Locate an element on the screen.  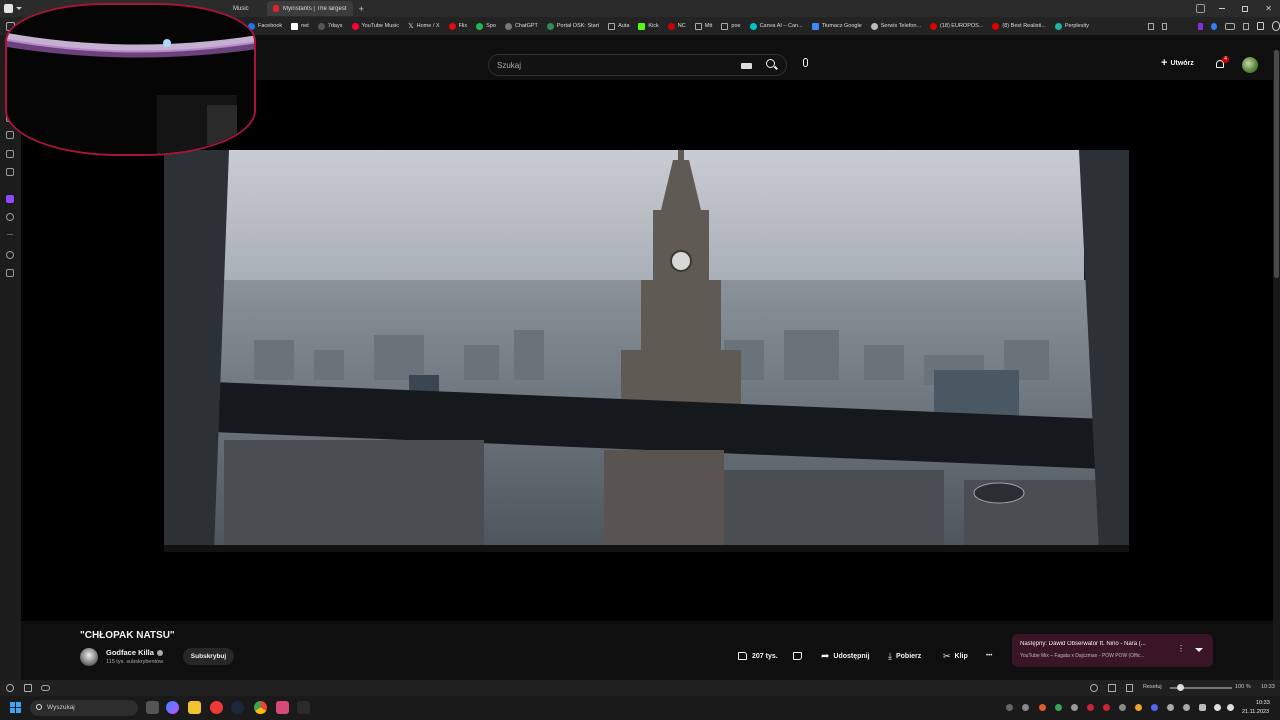
search-box is located at coordinates (637, 65).